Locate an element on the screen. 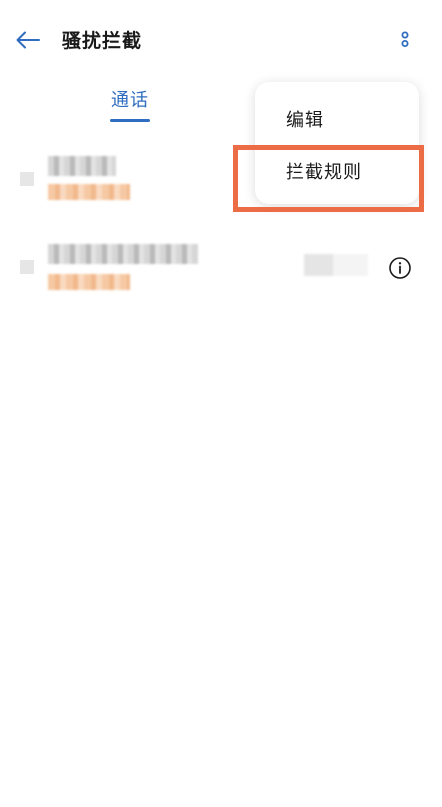  page-title: 骚扰拦截 is located at coordinates (102, 41).